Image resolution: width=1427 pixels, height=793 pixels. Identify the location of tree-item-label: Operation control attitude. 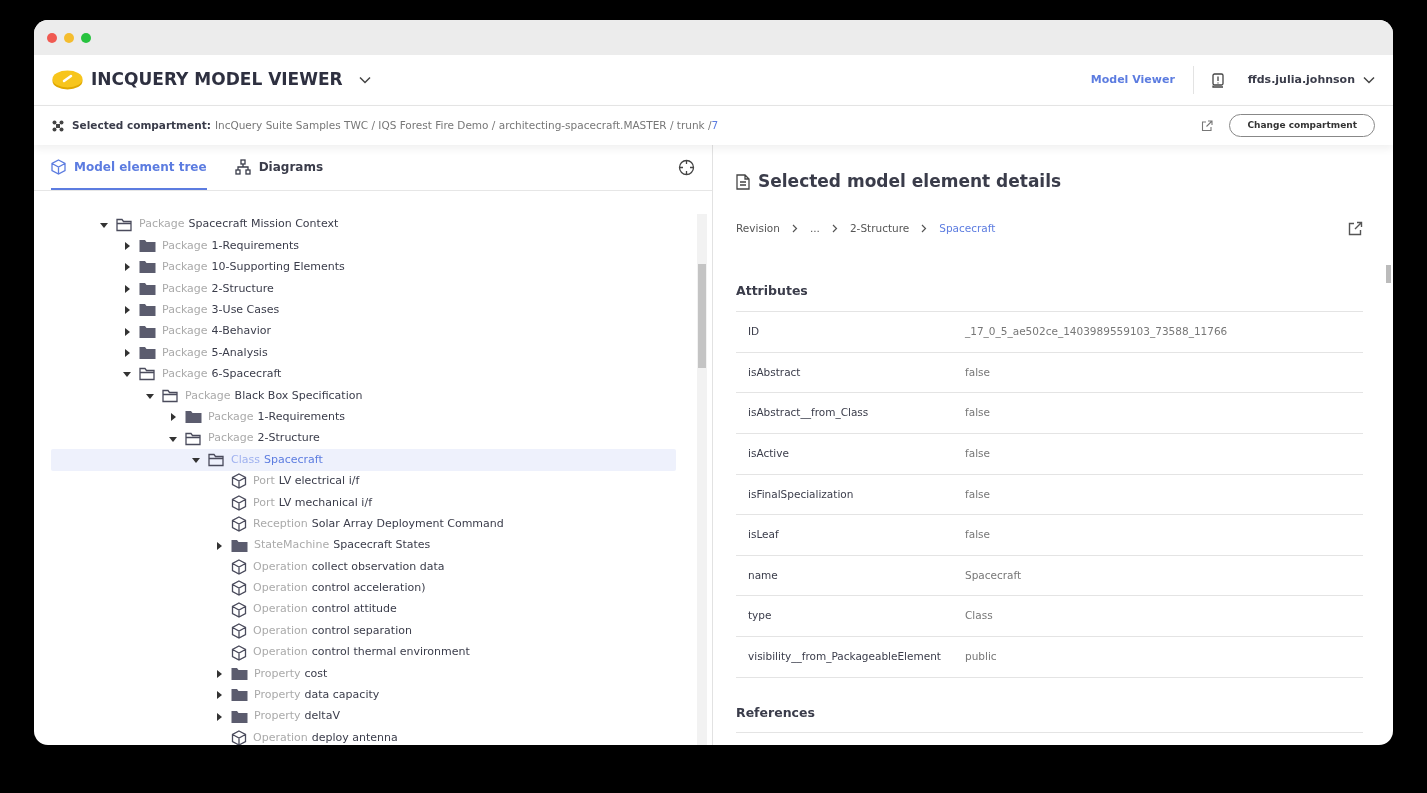
(324, 609).